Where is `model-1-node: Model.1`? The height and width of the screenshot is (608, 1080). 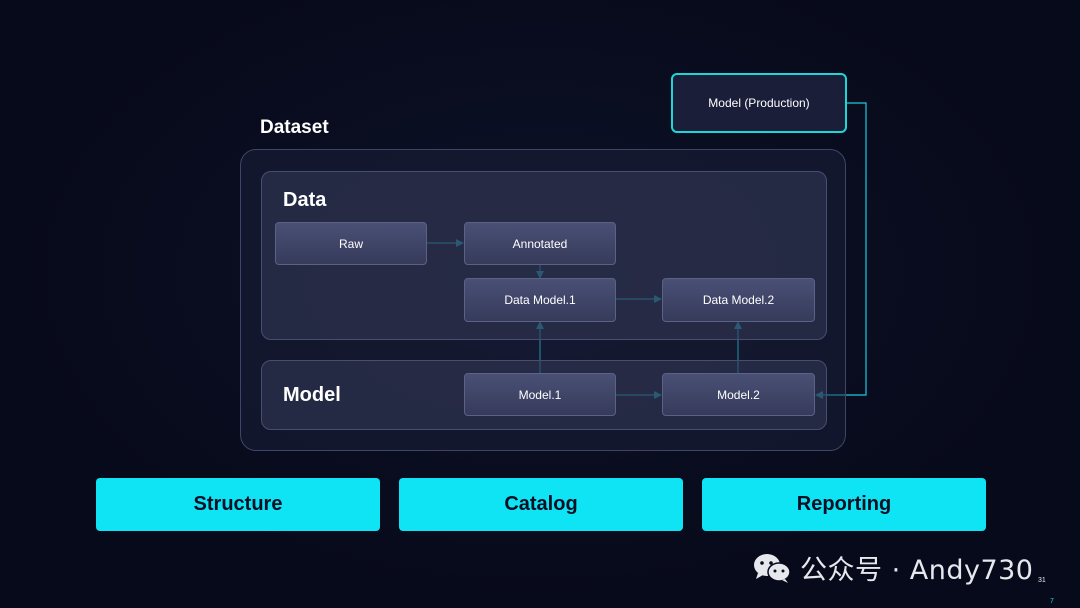 model-1-node: Model.1 is located at coordinates (540, 394).